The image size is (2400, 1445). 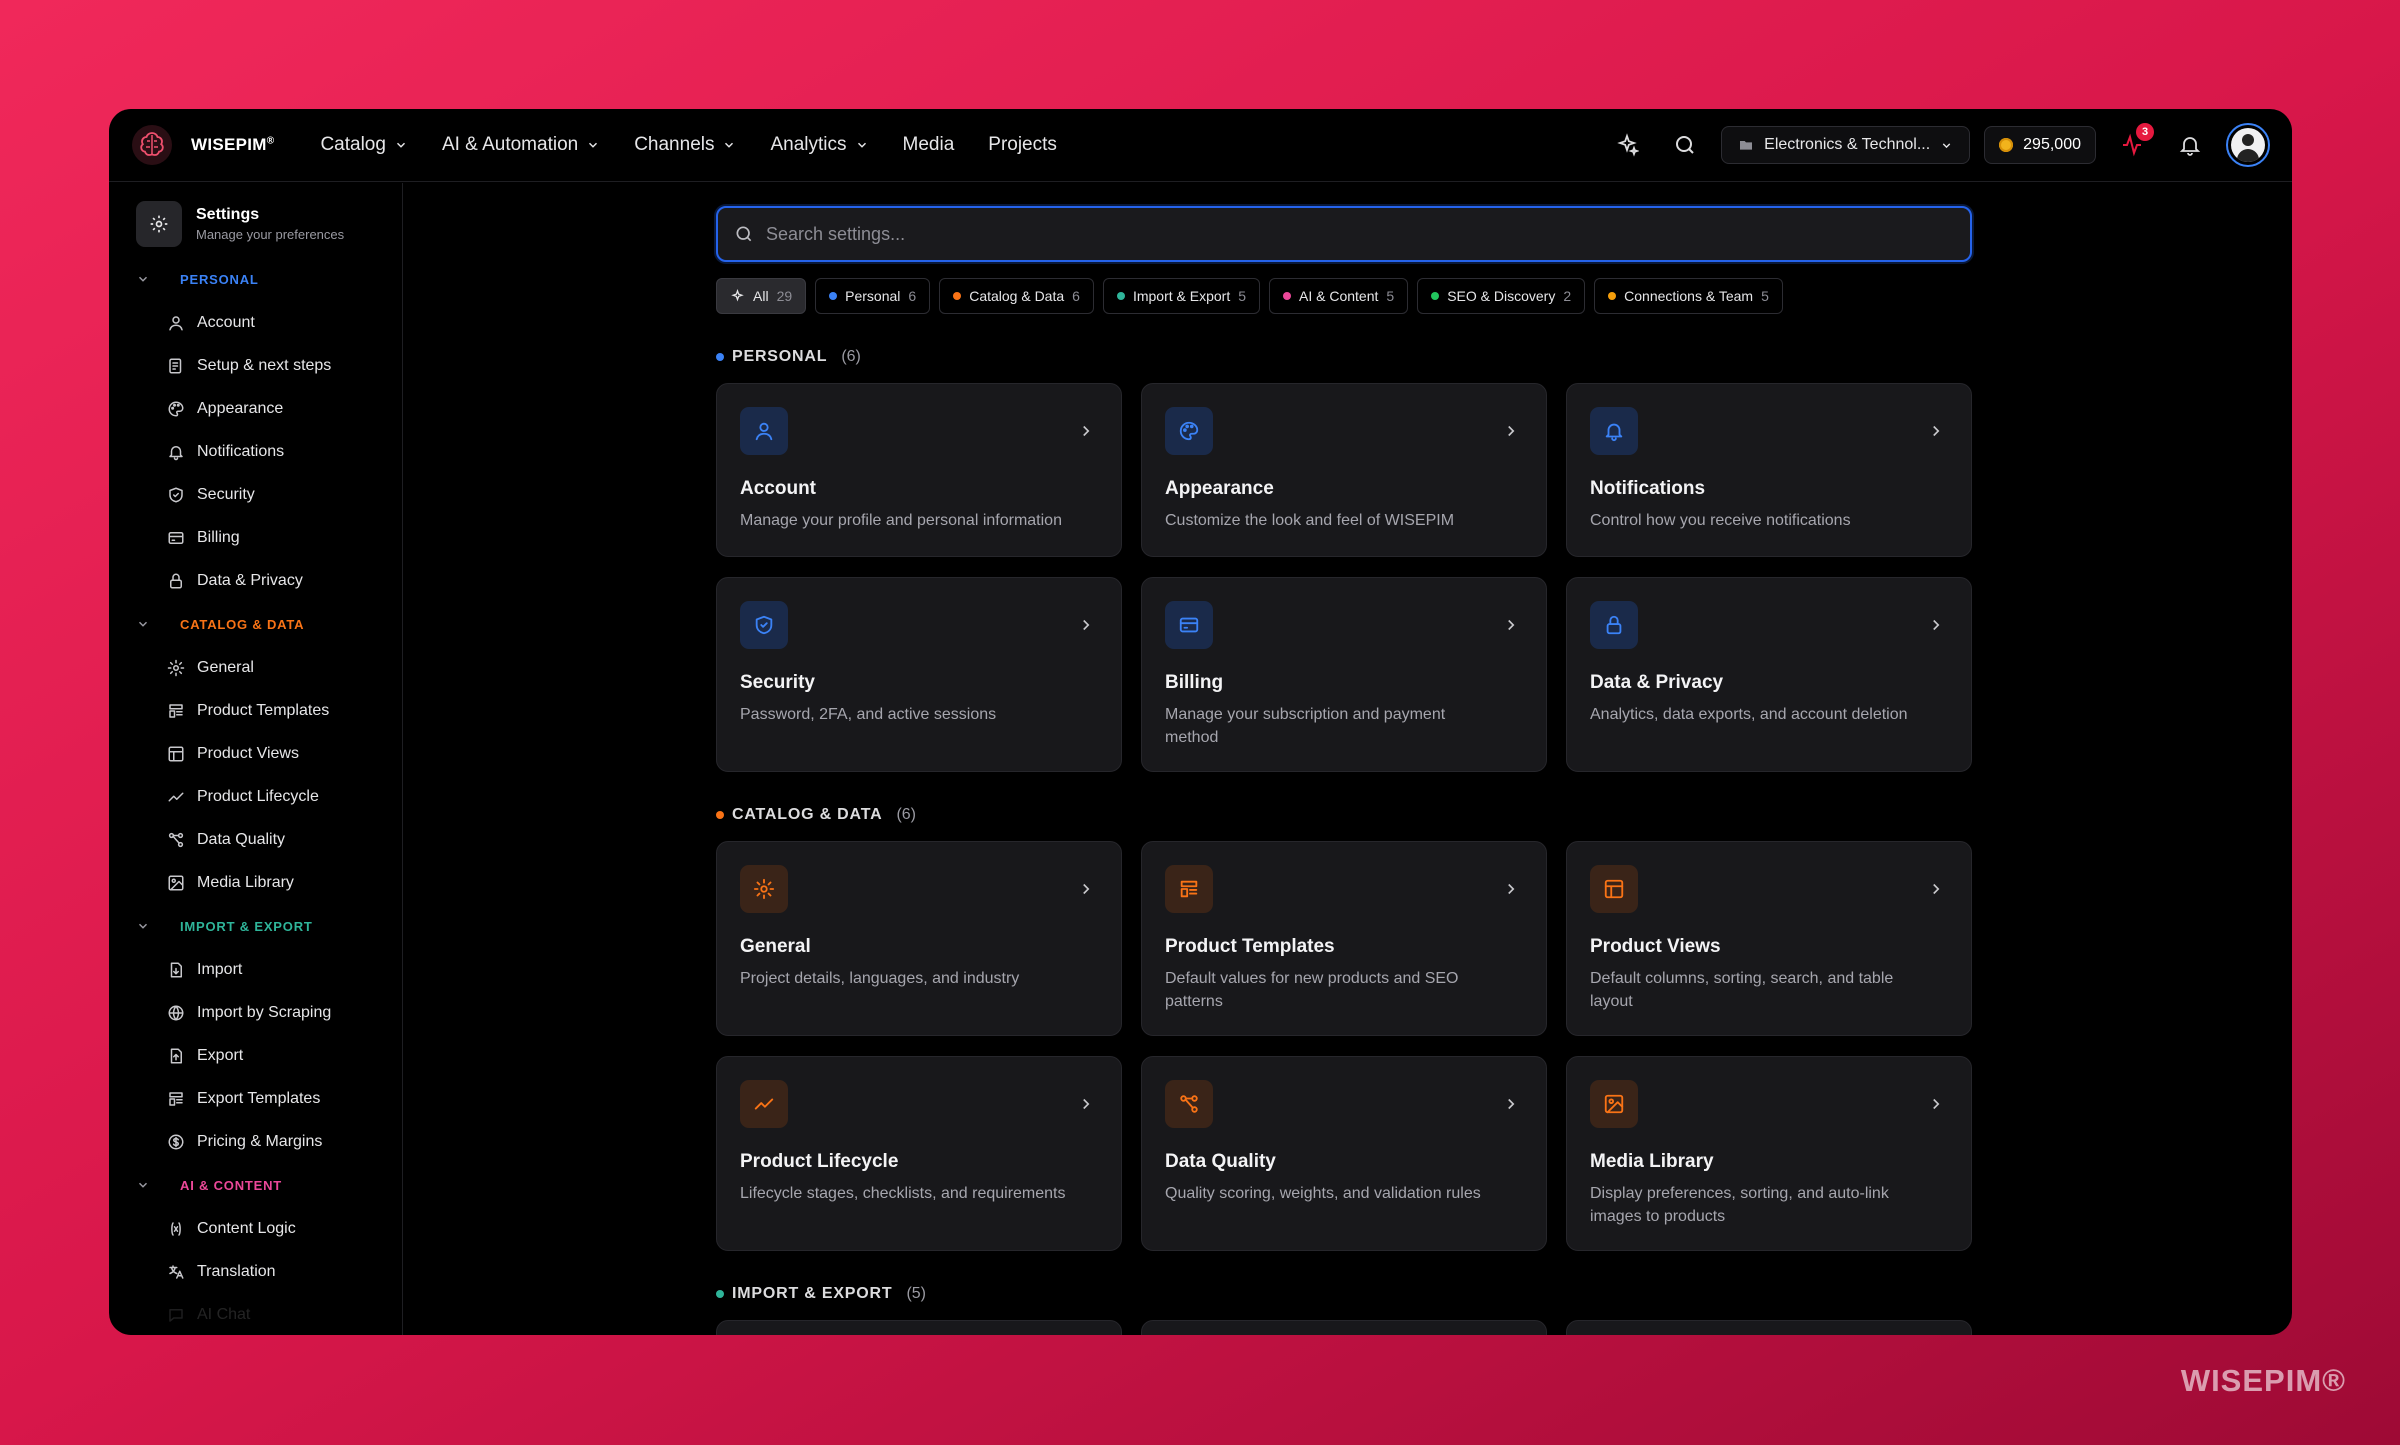 I want to click on filter-chip-catalog-and-data: Catalog & Data 6, so click(x=1016, y=296).